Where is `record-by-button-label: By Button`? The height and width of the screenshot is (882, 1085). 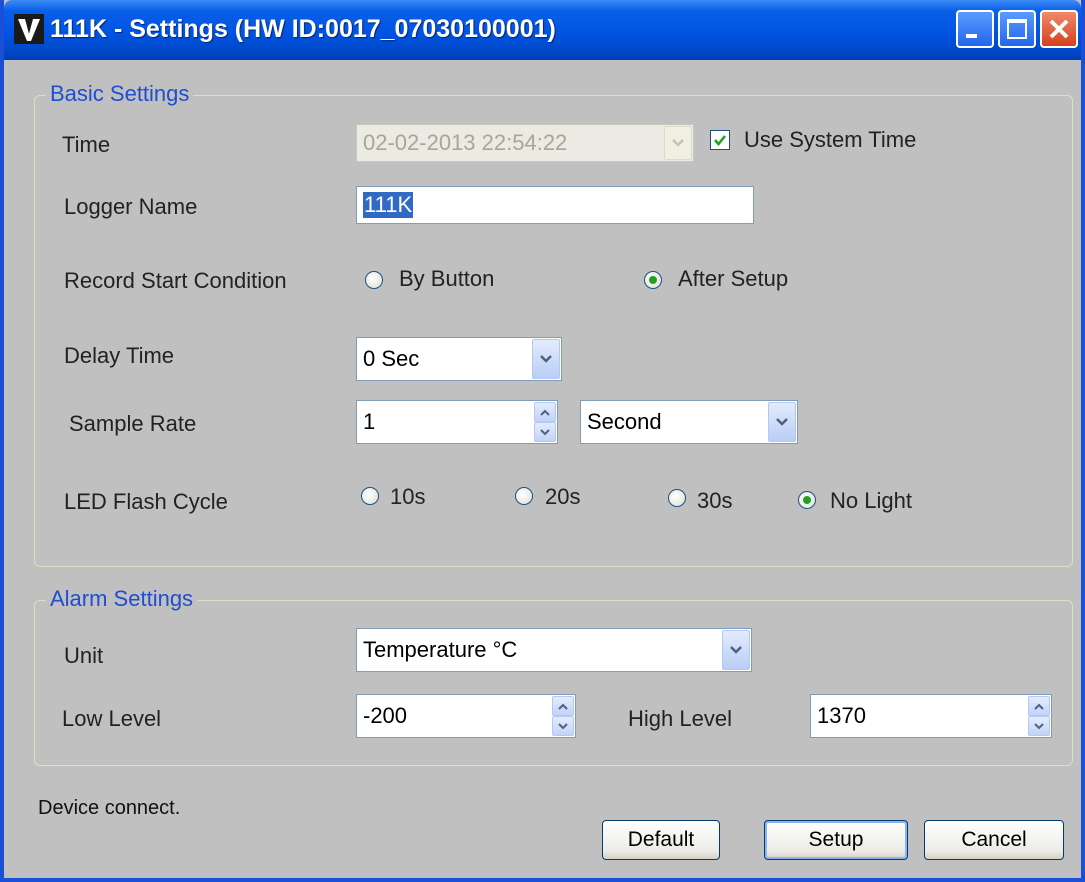
record-by-button-label: By Button is located at coordinates (447, 278).